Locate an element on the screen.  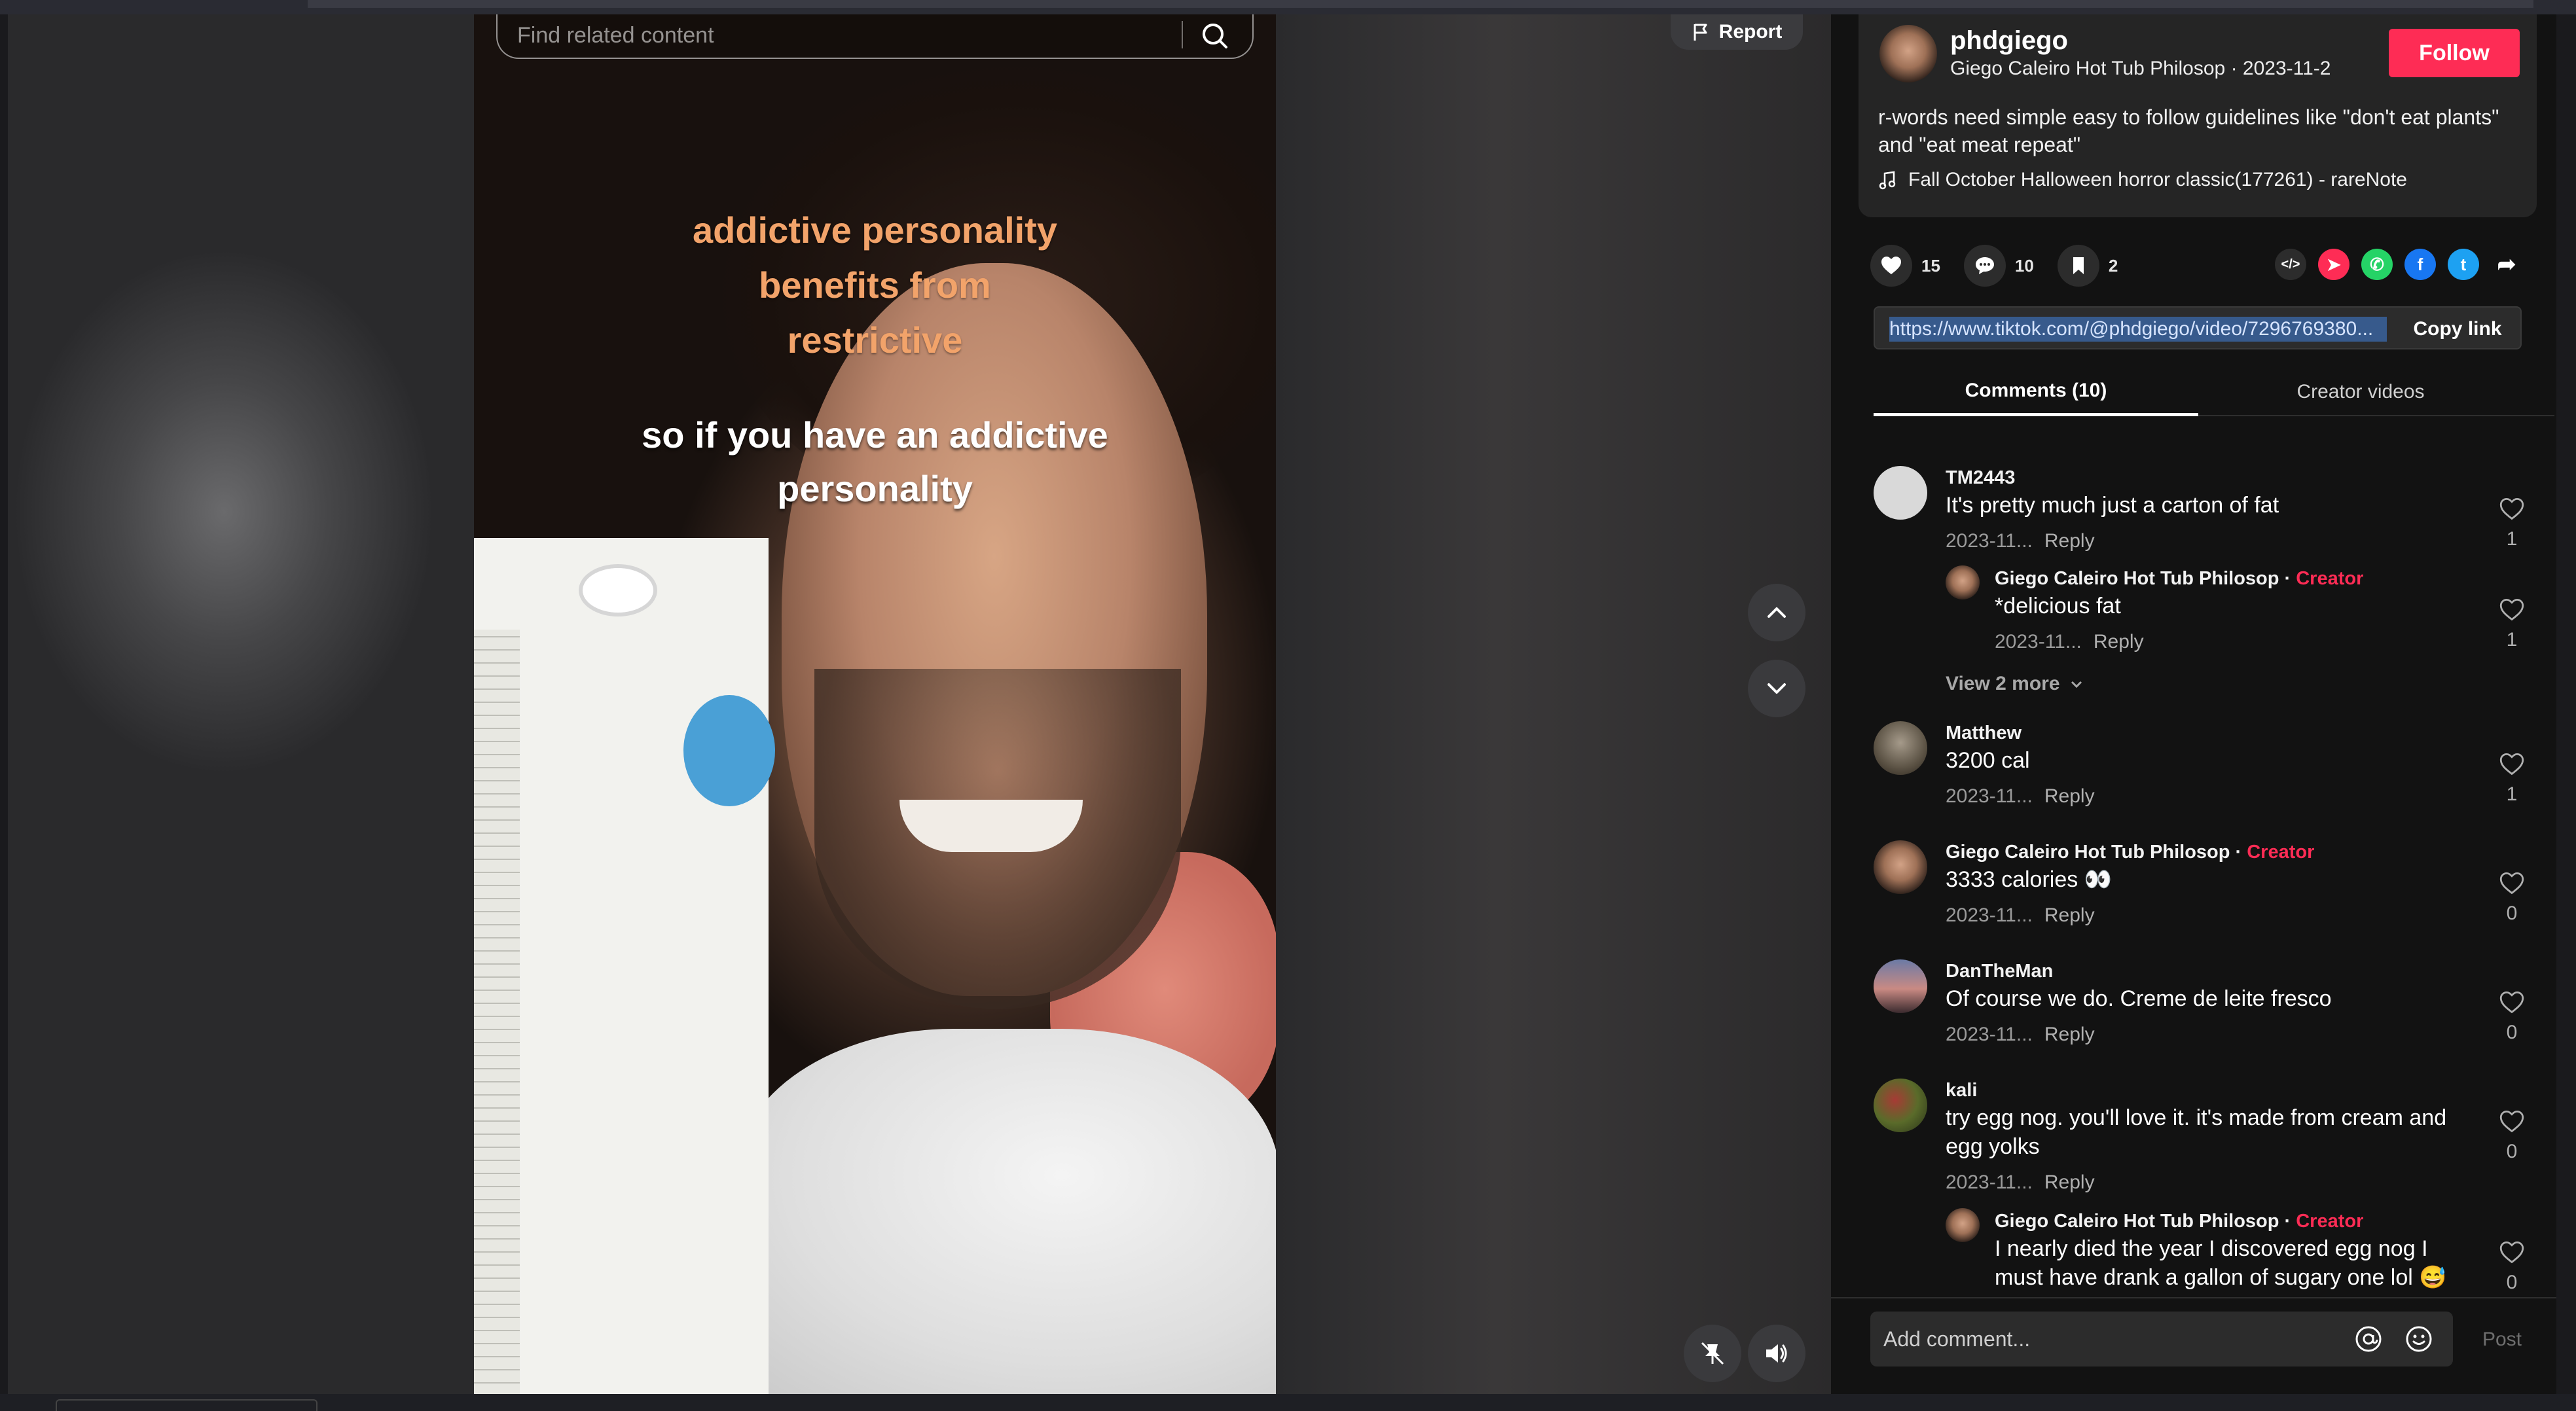
twitter-icon: t is located at coordinates (2463, 264).